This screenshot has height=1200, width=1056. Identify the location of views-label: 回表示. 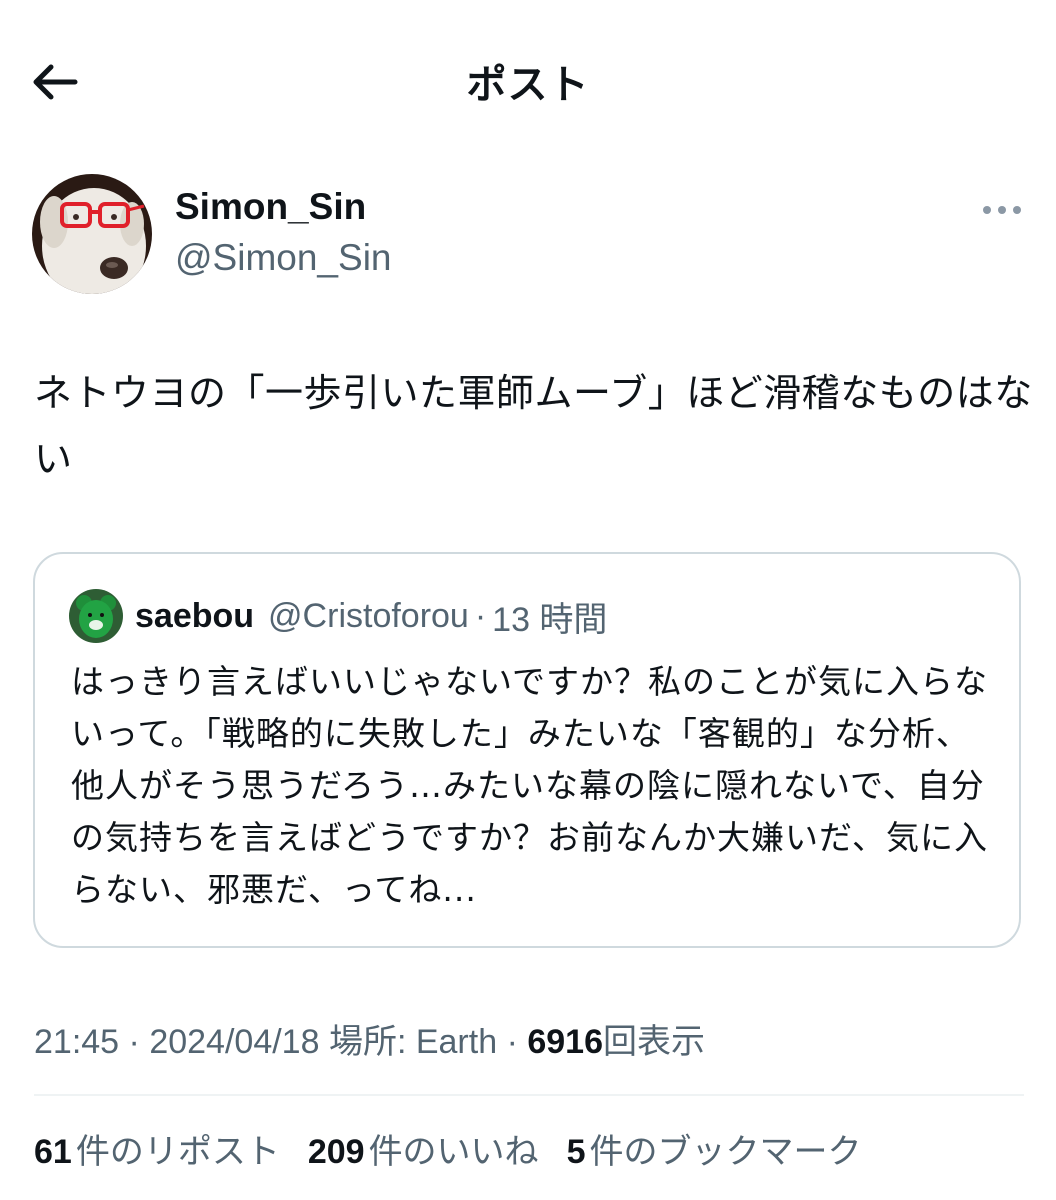
(654, 1042).